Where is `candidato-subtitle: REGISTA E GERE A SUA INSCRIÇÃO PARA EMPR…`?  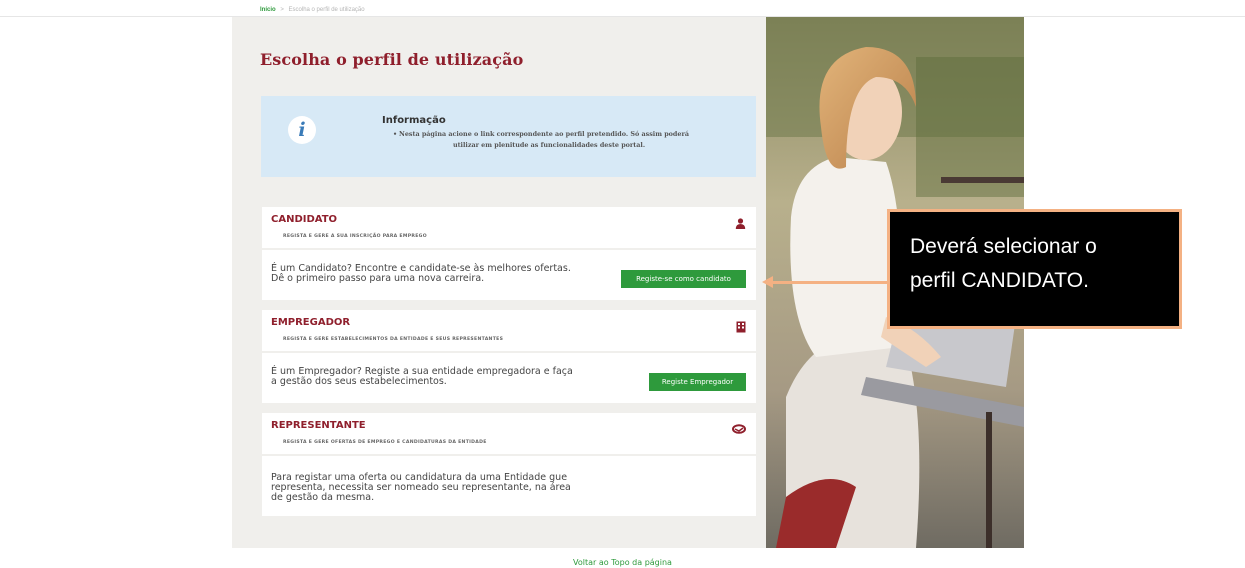 candidato-subtitle: REGISTA E GERE A SUA INSCRIÇÃO PARA EMPR… is located at coordinates (355, 236).